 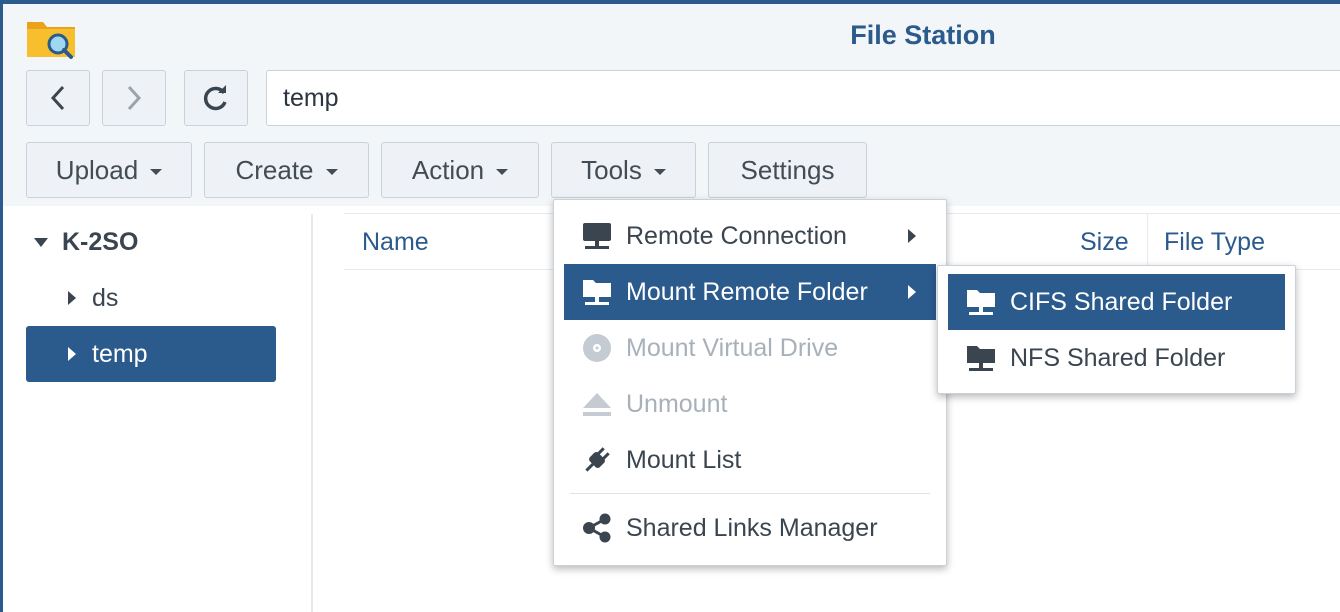 What do you see at coordinates (671, 37) in the screenshot?
I see `title-bar: File Station` at bounding box center [671, 37].